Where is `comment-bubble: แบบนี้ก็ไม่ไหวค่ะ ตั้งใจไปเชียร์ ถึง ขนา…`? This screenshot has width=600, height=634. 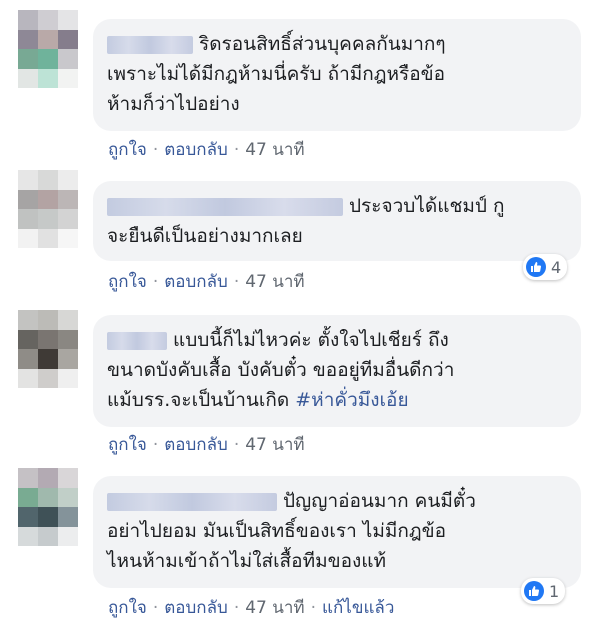 comment-bubble: แบบนี้ก็ไม่ไหวค่ะ ตั้งใจไปเชียร์ ถึง ขนา… is located at coordinates (337, 371).